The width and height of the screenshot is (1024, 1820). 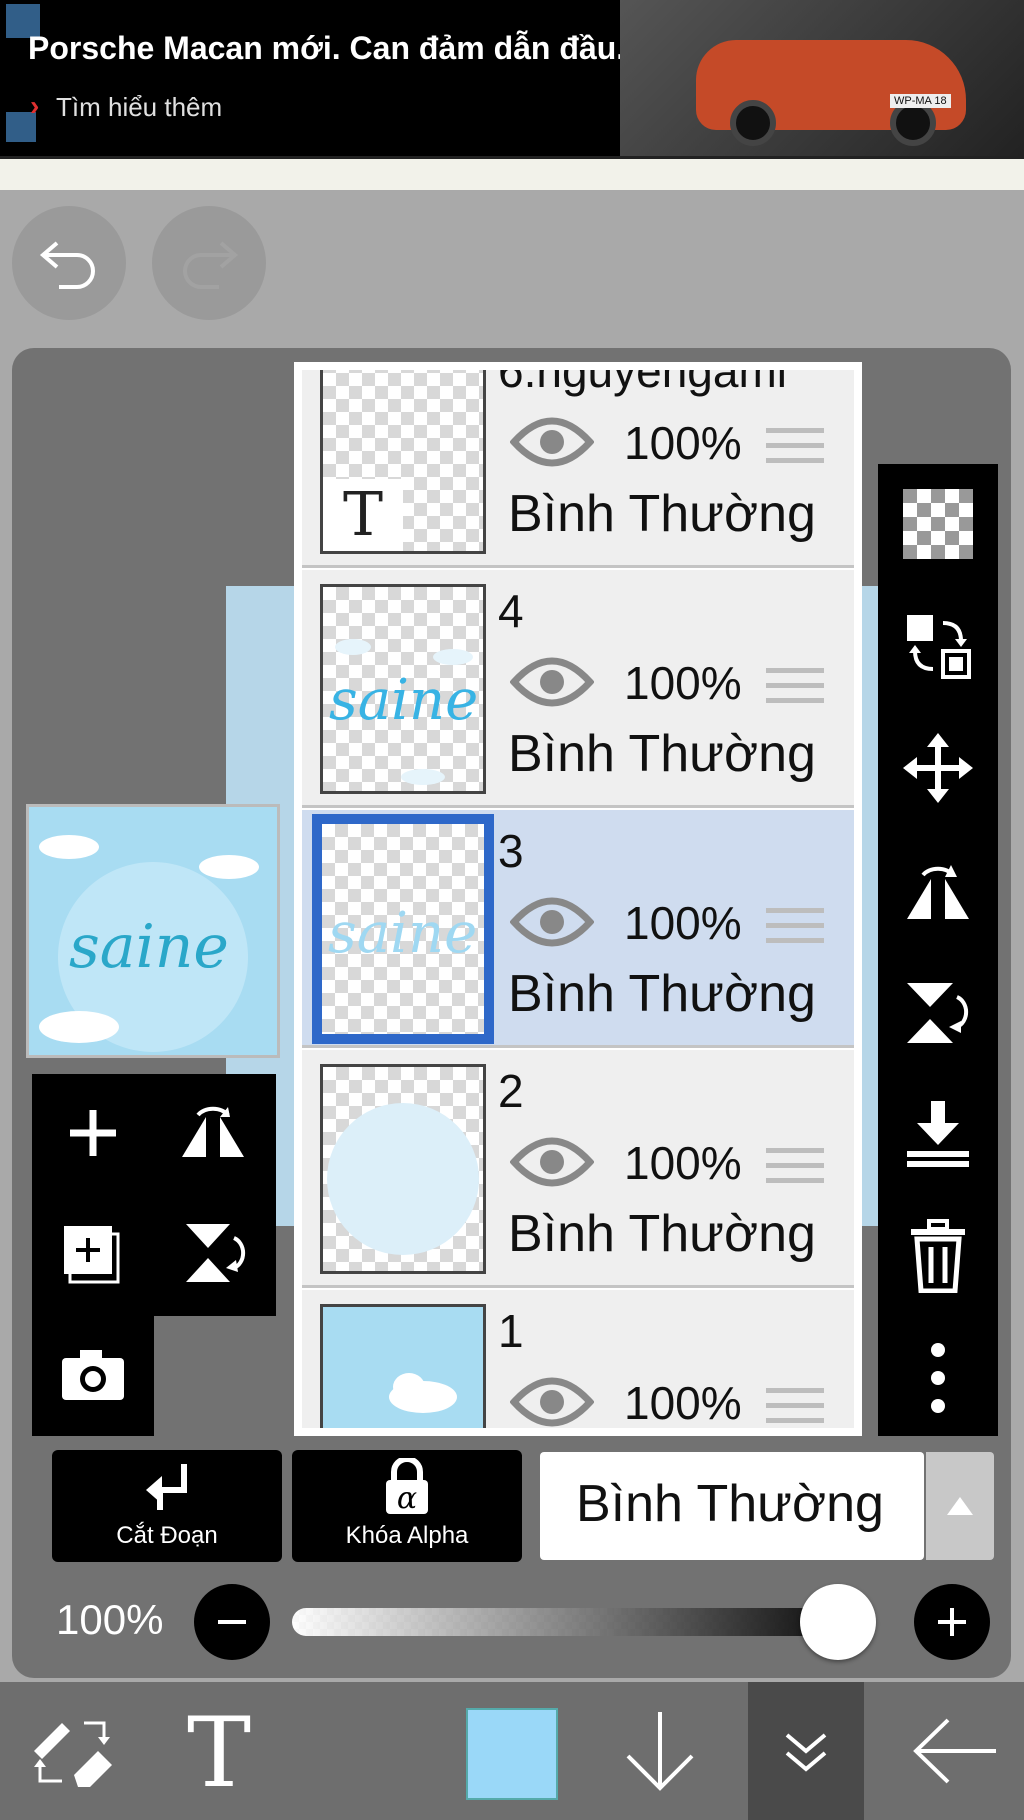 I want to click on layer-name: 1, so click(x=511, y=1331).